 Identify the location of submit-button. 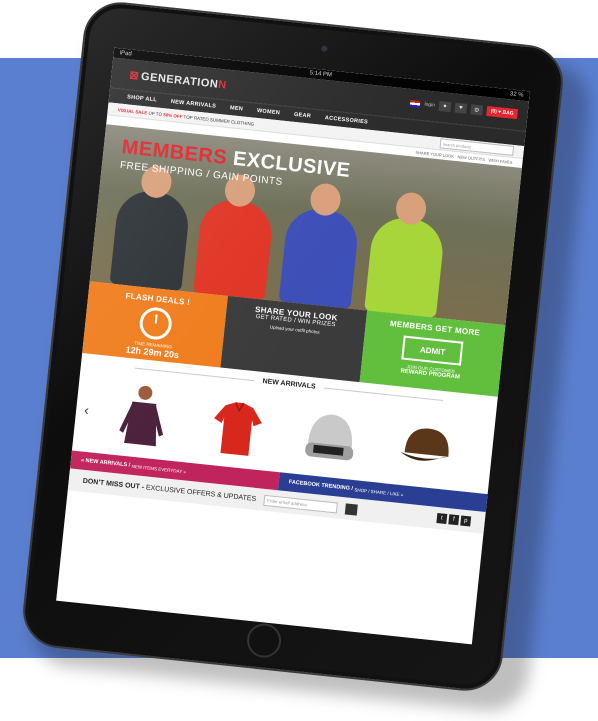
(352, 509).